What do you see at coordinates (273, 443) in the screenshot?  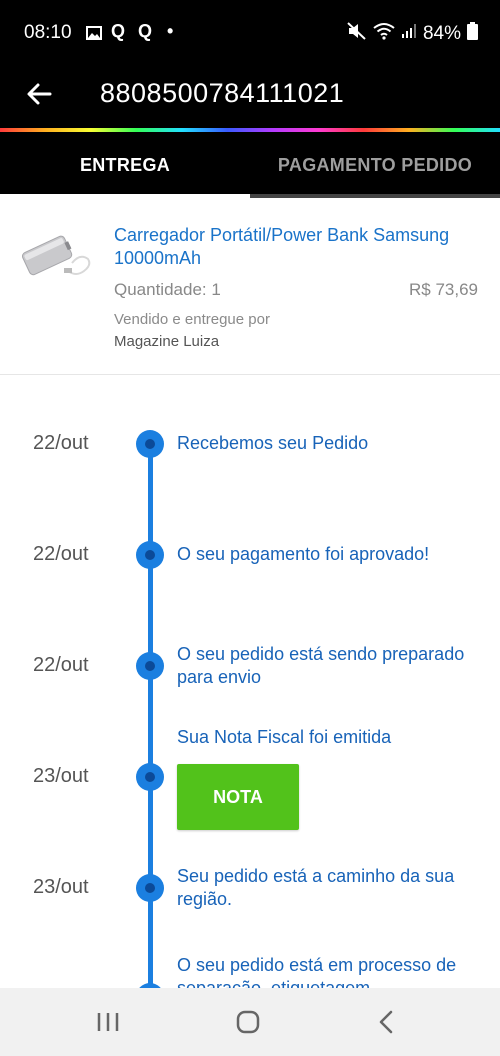 I see `timeline-event: Recebemos seu Pedido` at bounding box center [273, 443].